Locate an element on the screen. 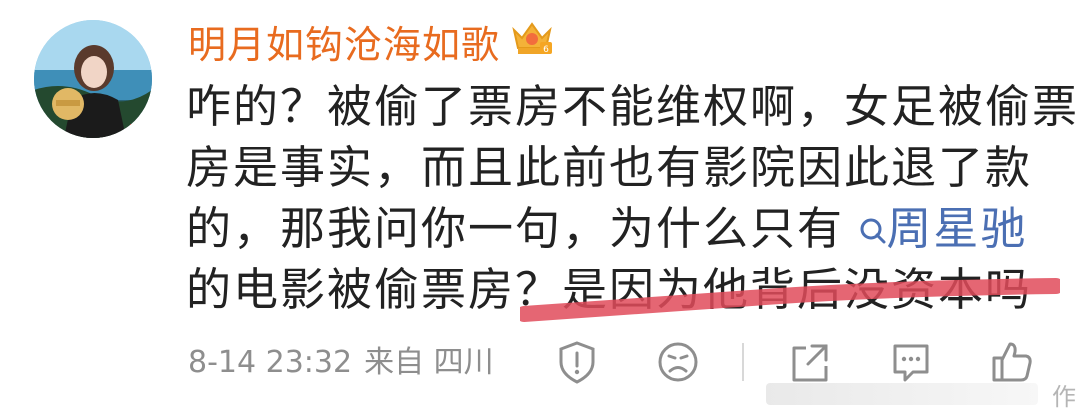  username: 明月如钩沧海如歌 is located at coordinates (344, 41).